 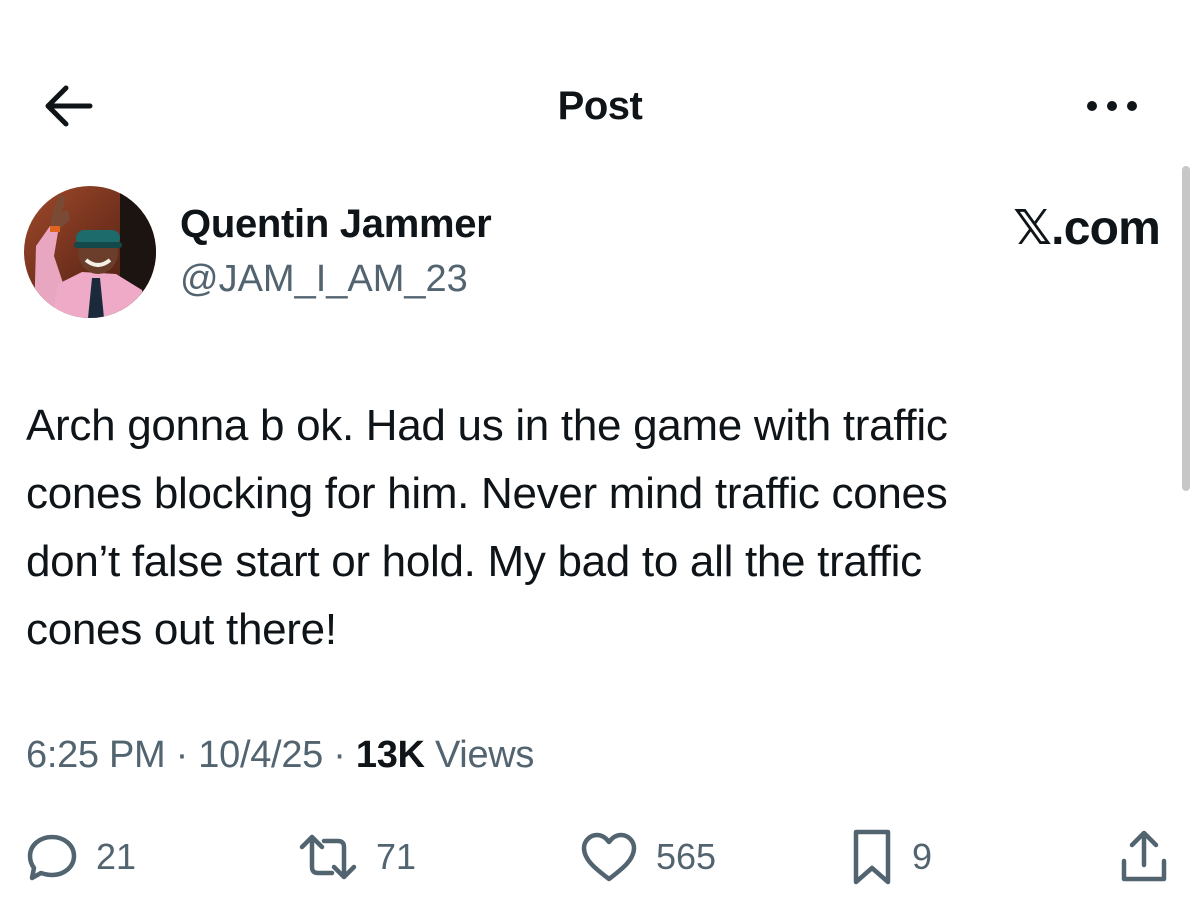 I want to click on post-time: 6:25 PM, so click(x=96, y=755).